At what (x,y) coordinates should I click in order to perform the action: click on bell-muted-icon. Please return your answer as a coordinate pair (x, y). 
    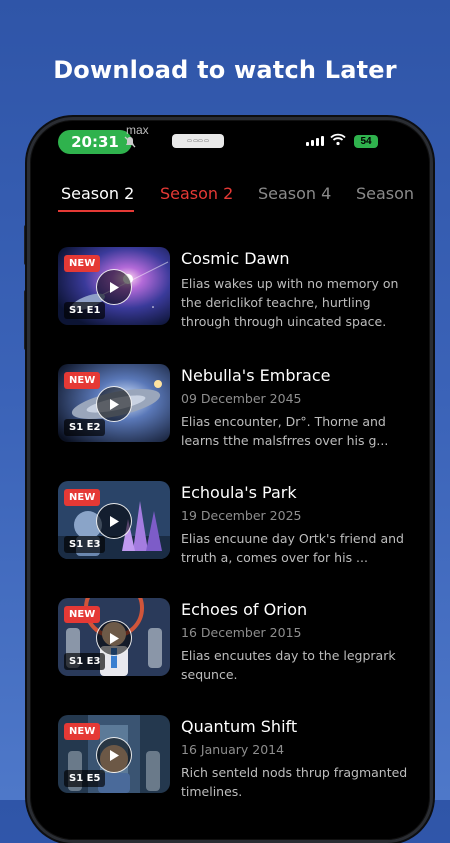
    Looking at the image, I should click on (130, 143).